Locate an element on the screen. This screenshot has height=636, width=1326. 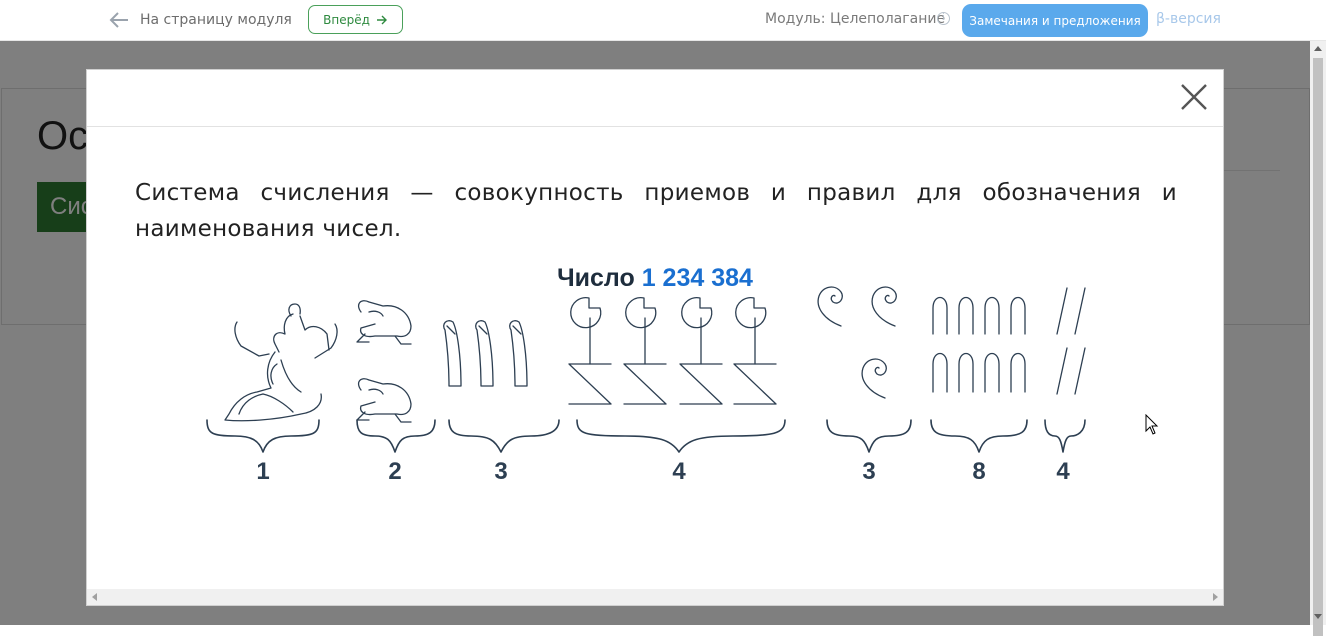
feedback-button: Замечания и предложения is located at coordinates (1055, 20).